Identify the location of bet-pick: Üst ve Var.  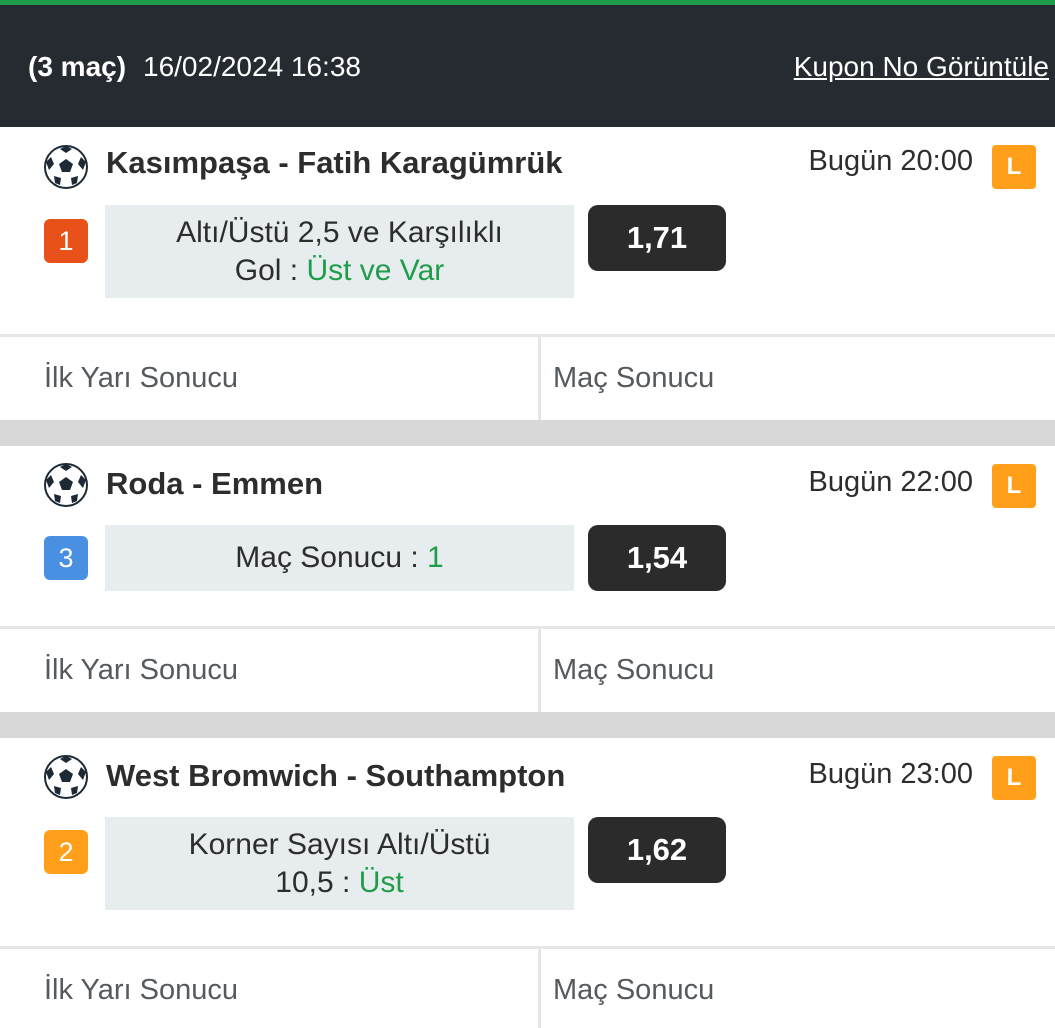
(375, 270).